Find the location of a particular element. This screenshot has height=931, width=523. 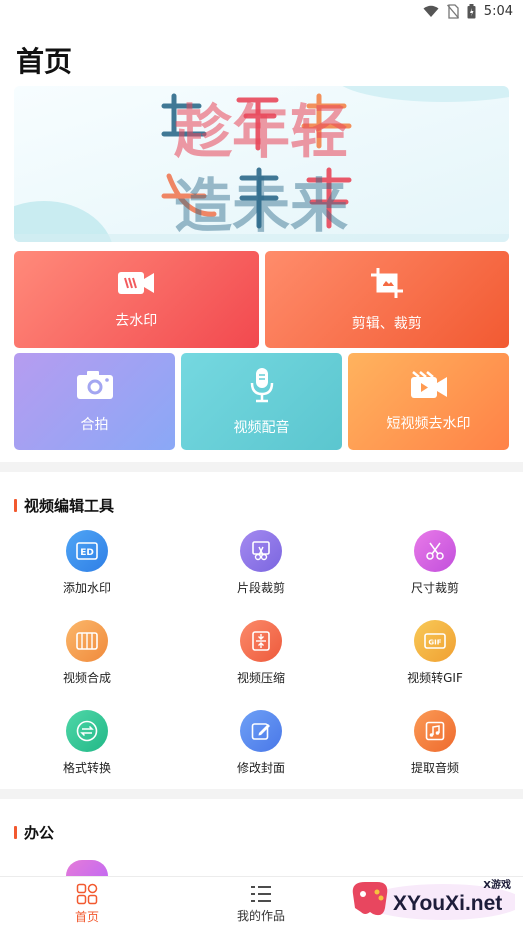

tool-add-watermark: ED 添加水印 is located at coordinates (87, 563).